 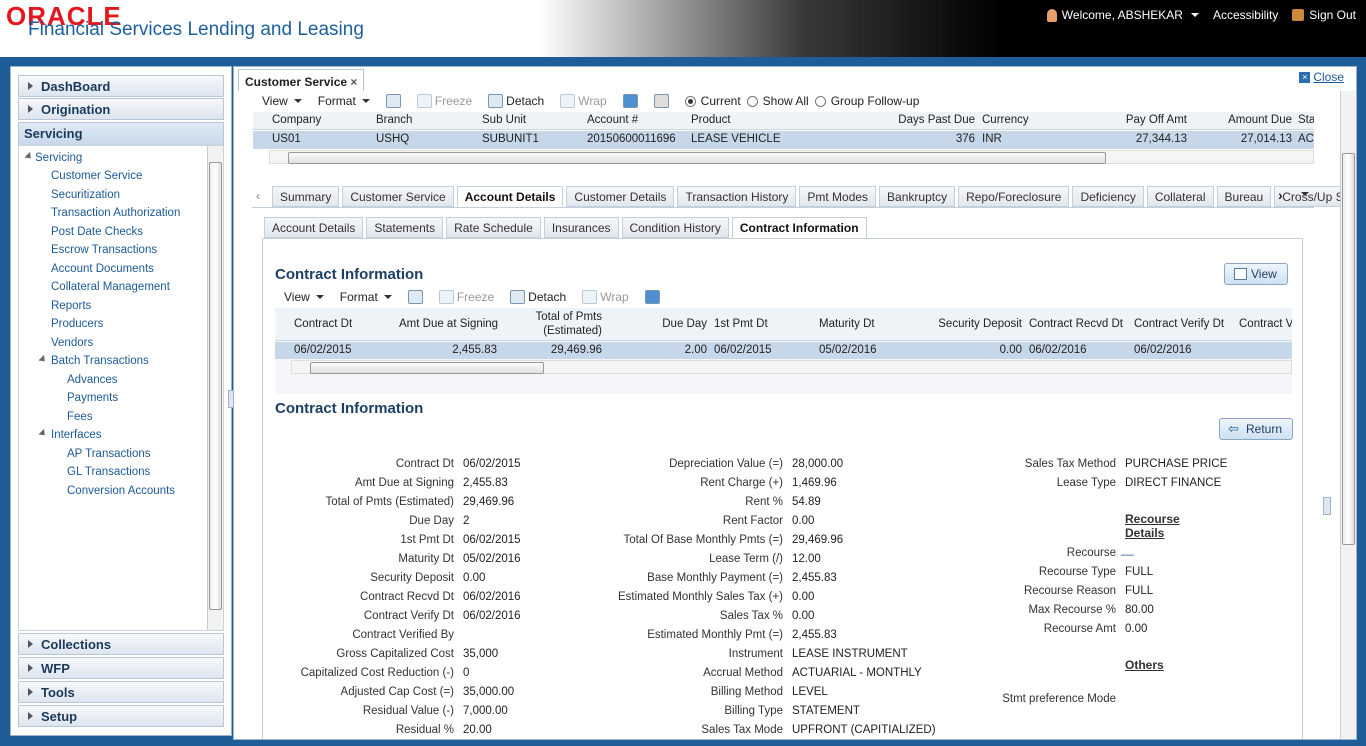 What do you see at coordinates (97, 232) in the screenshot?
I see `tree-post-date-checks: Post Date Checks` at bounding box center [97, 232].